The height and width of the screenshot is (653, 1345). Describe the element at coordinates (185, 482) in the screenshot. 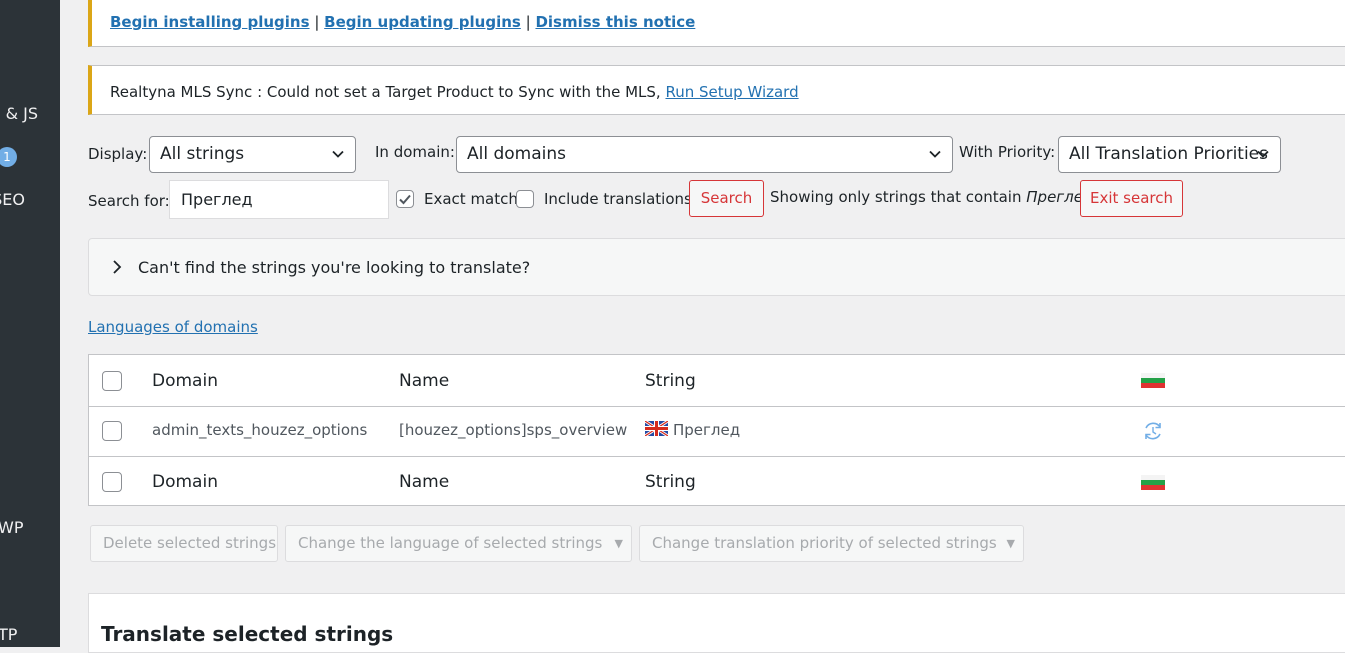

I see `column-footer-domain: Domain` at that location.